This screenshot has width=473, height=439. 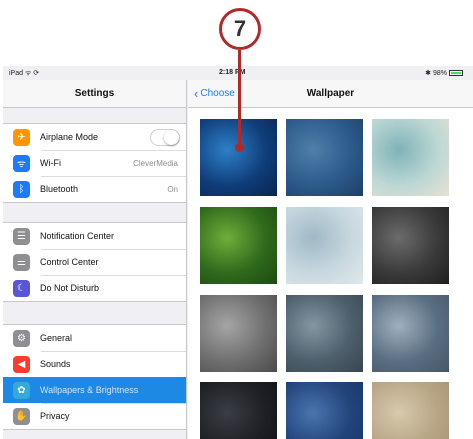 I want to click on sidebar-item-value: On, so click(x=172, y=189).